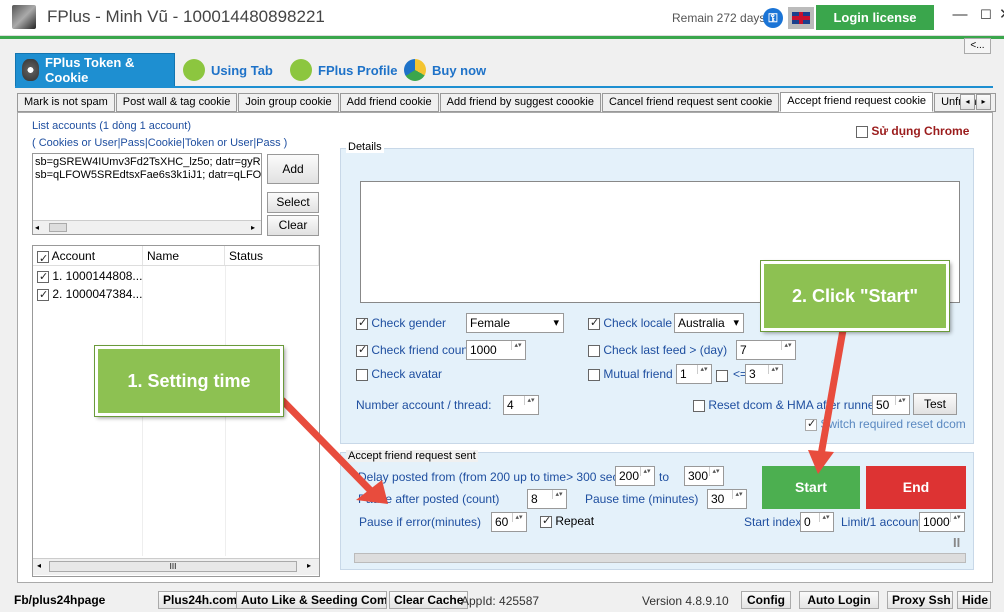  What do you see at coordinates (832, 392) in the screenshot?
I see `arrow-start` at bounding box center [832, 392].